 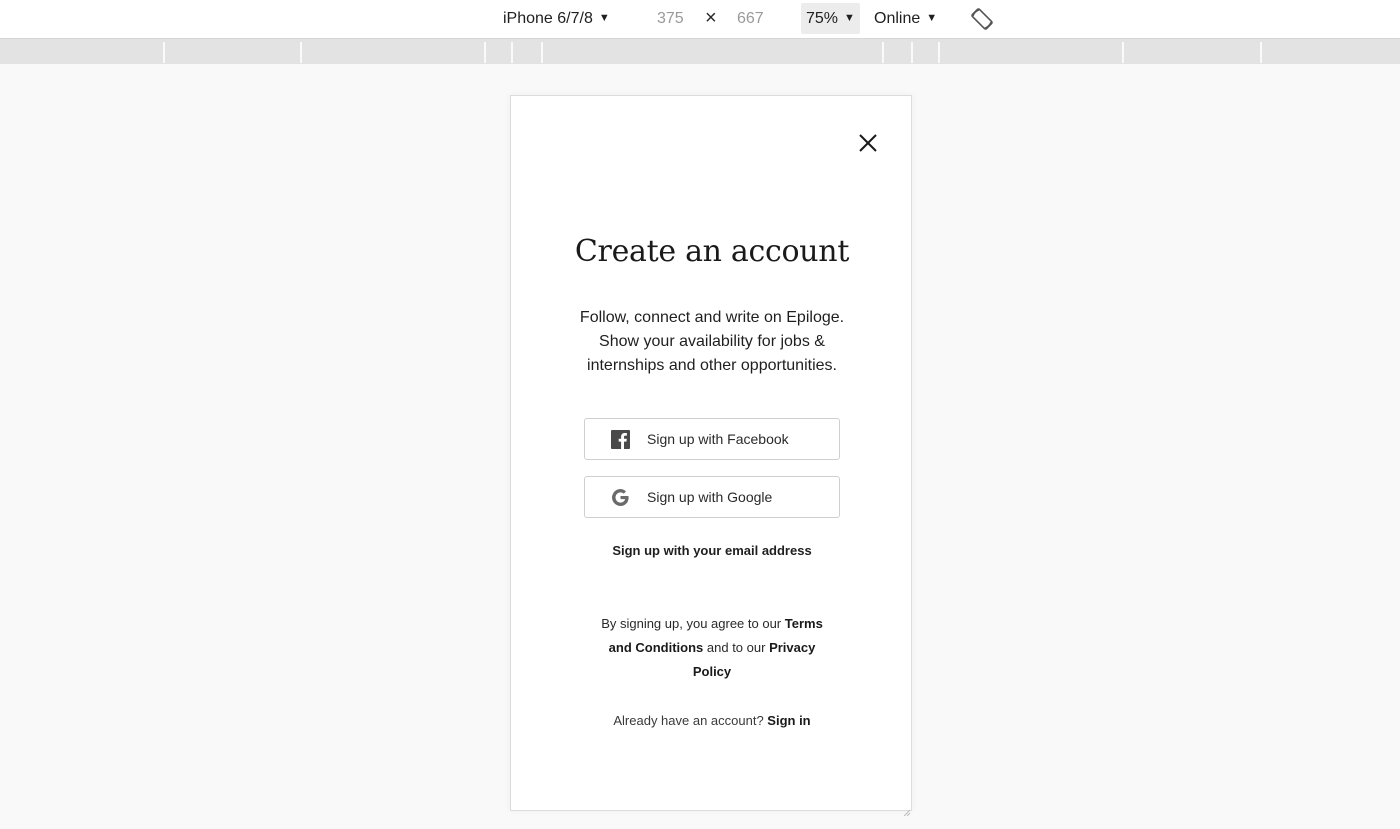 I want to click on signin-prompt: Already have an account?, so click(x=690, y=720).